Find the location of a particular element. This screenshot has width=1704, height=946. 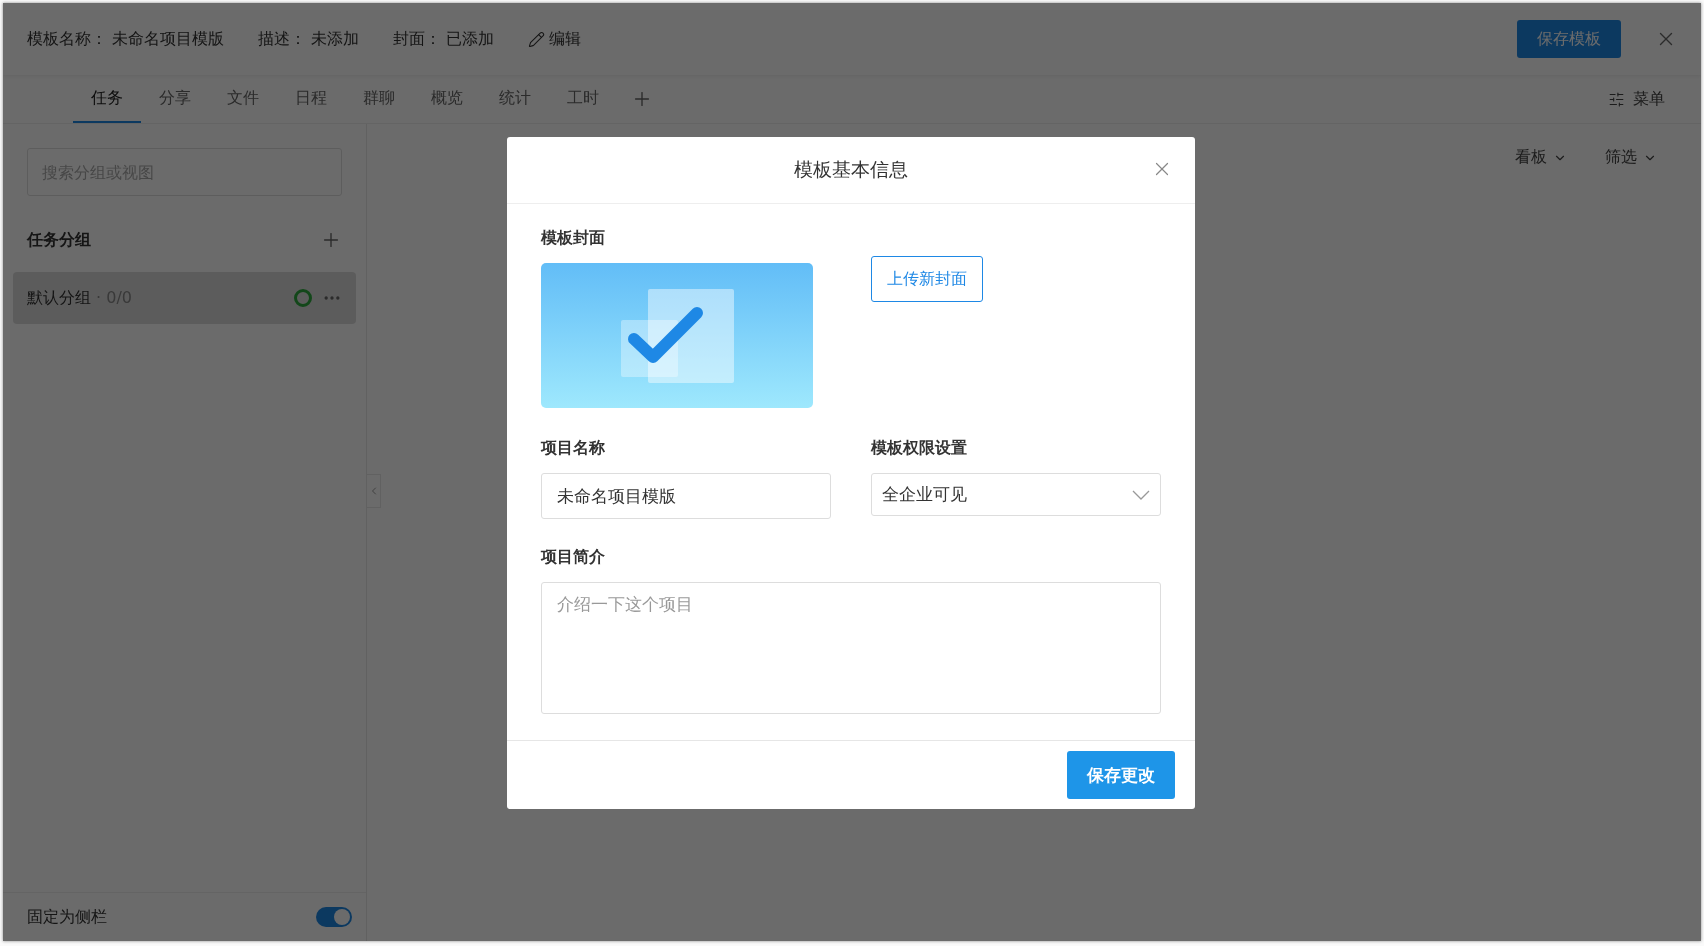

view-dropdown: 筛选 is located at coordinates (1631, 157).